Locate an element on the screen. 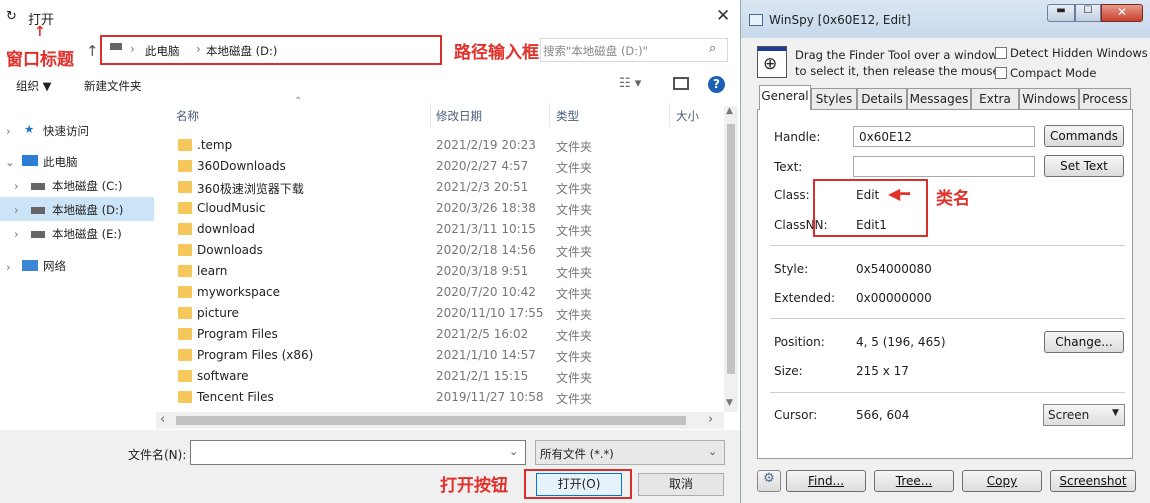  text-field is located at coordinates (944, 166).